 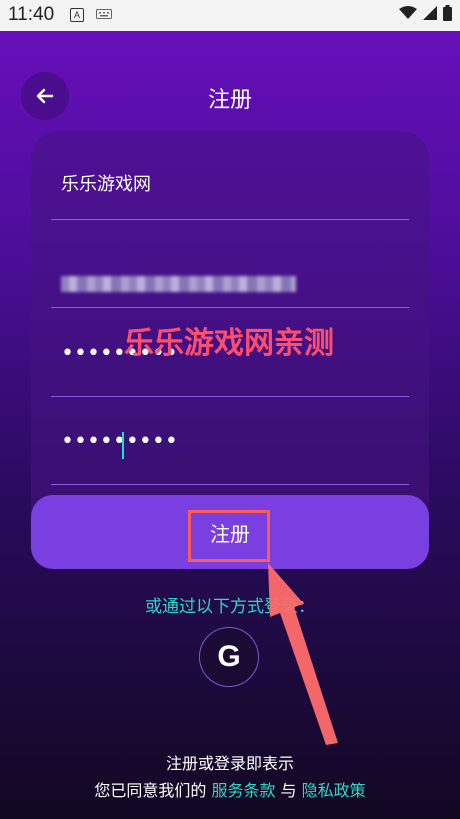 I want to click on status-bar: 11:40 A, so click(x=230, y=15).